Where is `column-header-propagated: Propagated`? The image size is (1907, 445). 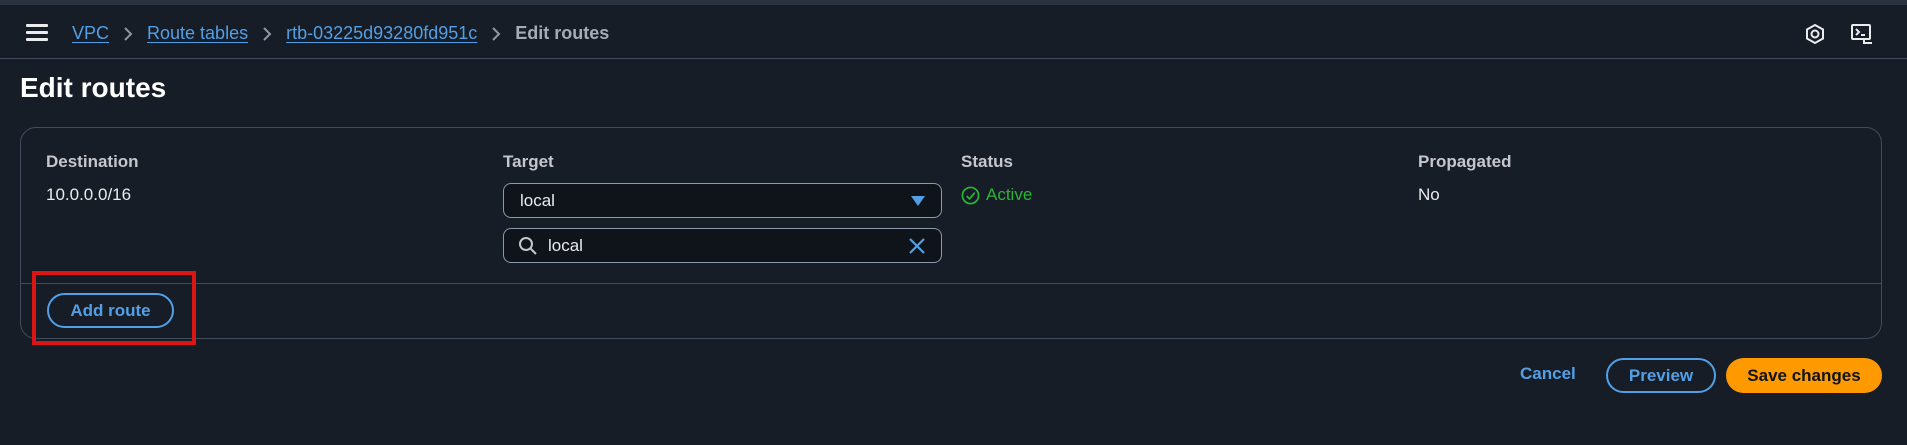 column-header-propagated: Propagated is located at coordinates (1465, 161).